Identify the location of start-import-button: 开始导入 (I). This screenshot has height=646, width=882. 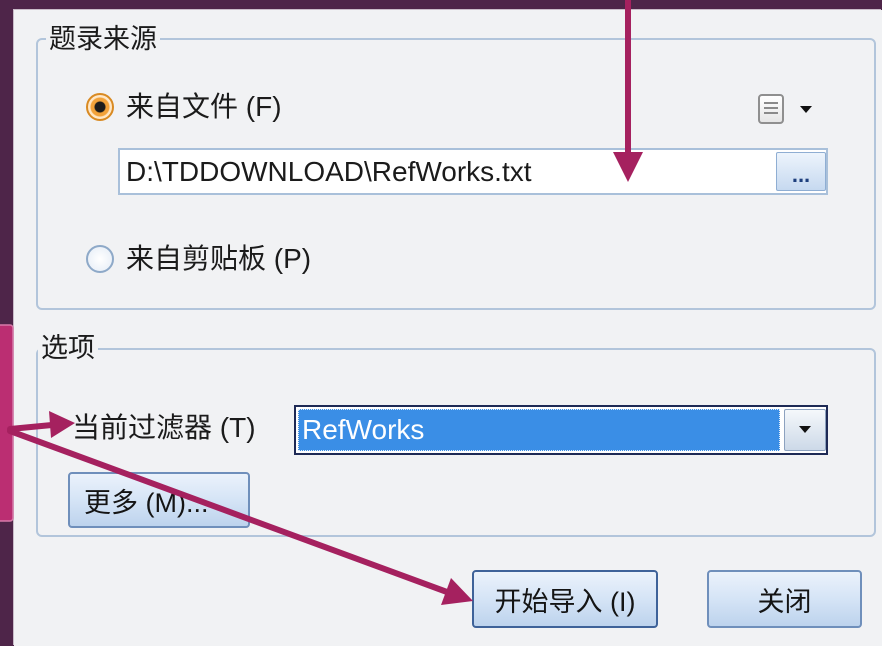
(565, 599).